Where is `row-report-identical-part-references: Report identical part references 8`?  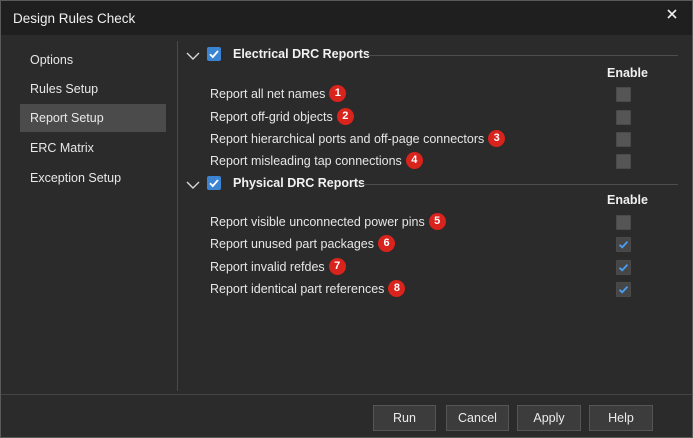
row-report-identical-part-references: Report identical part references 8 is located at coordinates (308, 289).